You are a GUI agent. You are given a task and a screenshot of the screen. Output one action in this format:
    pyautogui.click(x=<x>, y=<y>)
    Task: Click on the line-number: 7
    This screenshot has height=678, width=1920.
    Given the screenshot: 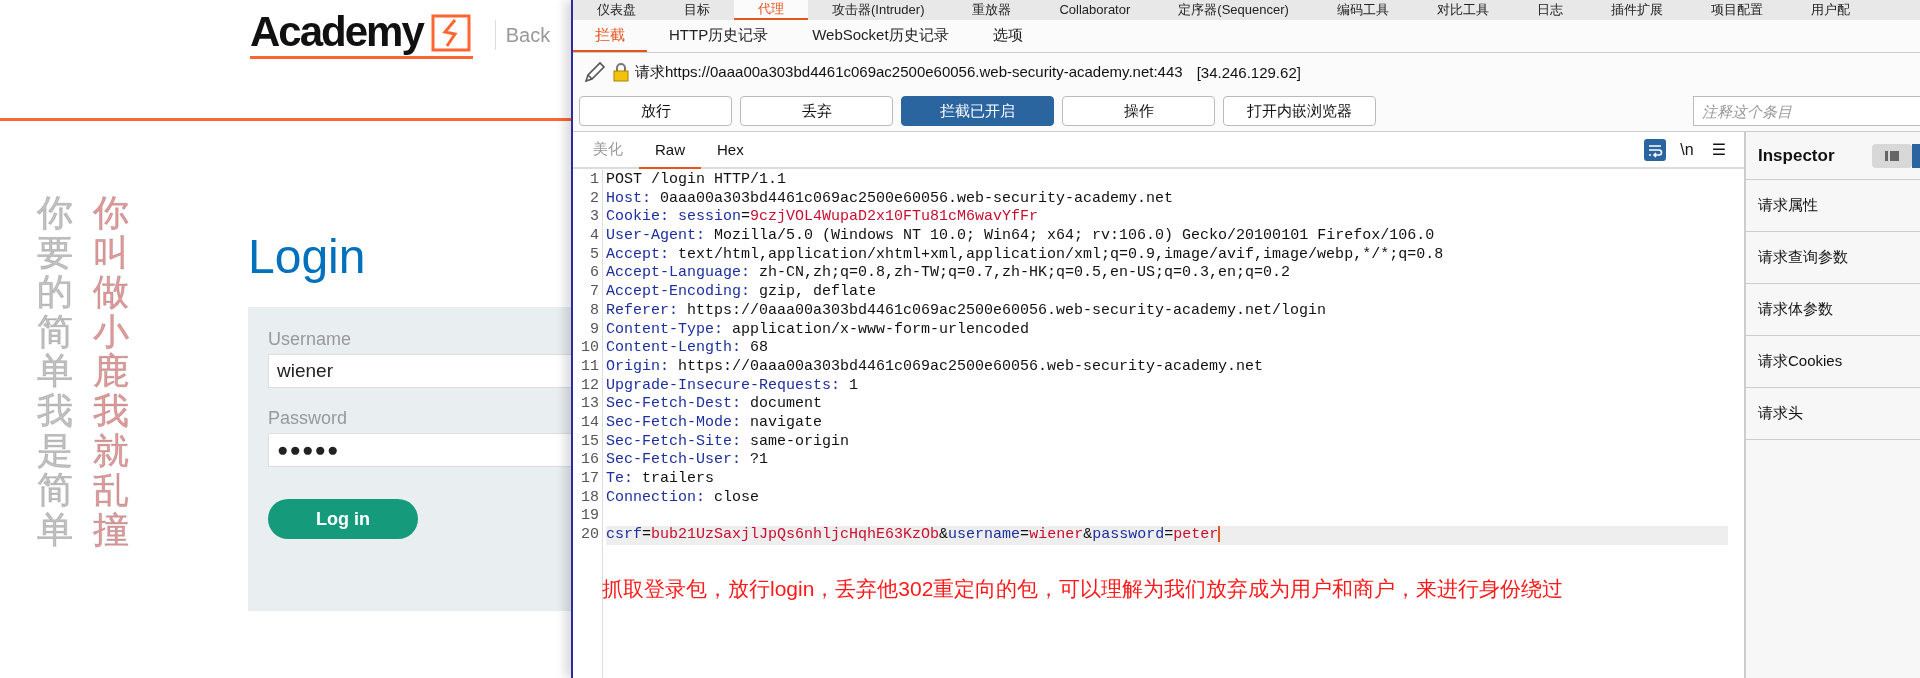 What is the action you would take?
    pyautogui.click(x=594, y=292)
    